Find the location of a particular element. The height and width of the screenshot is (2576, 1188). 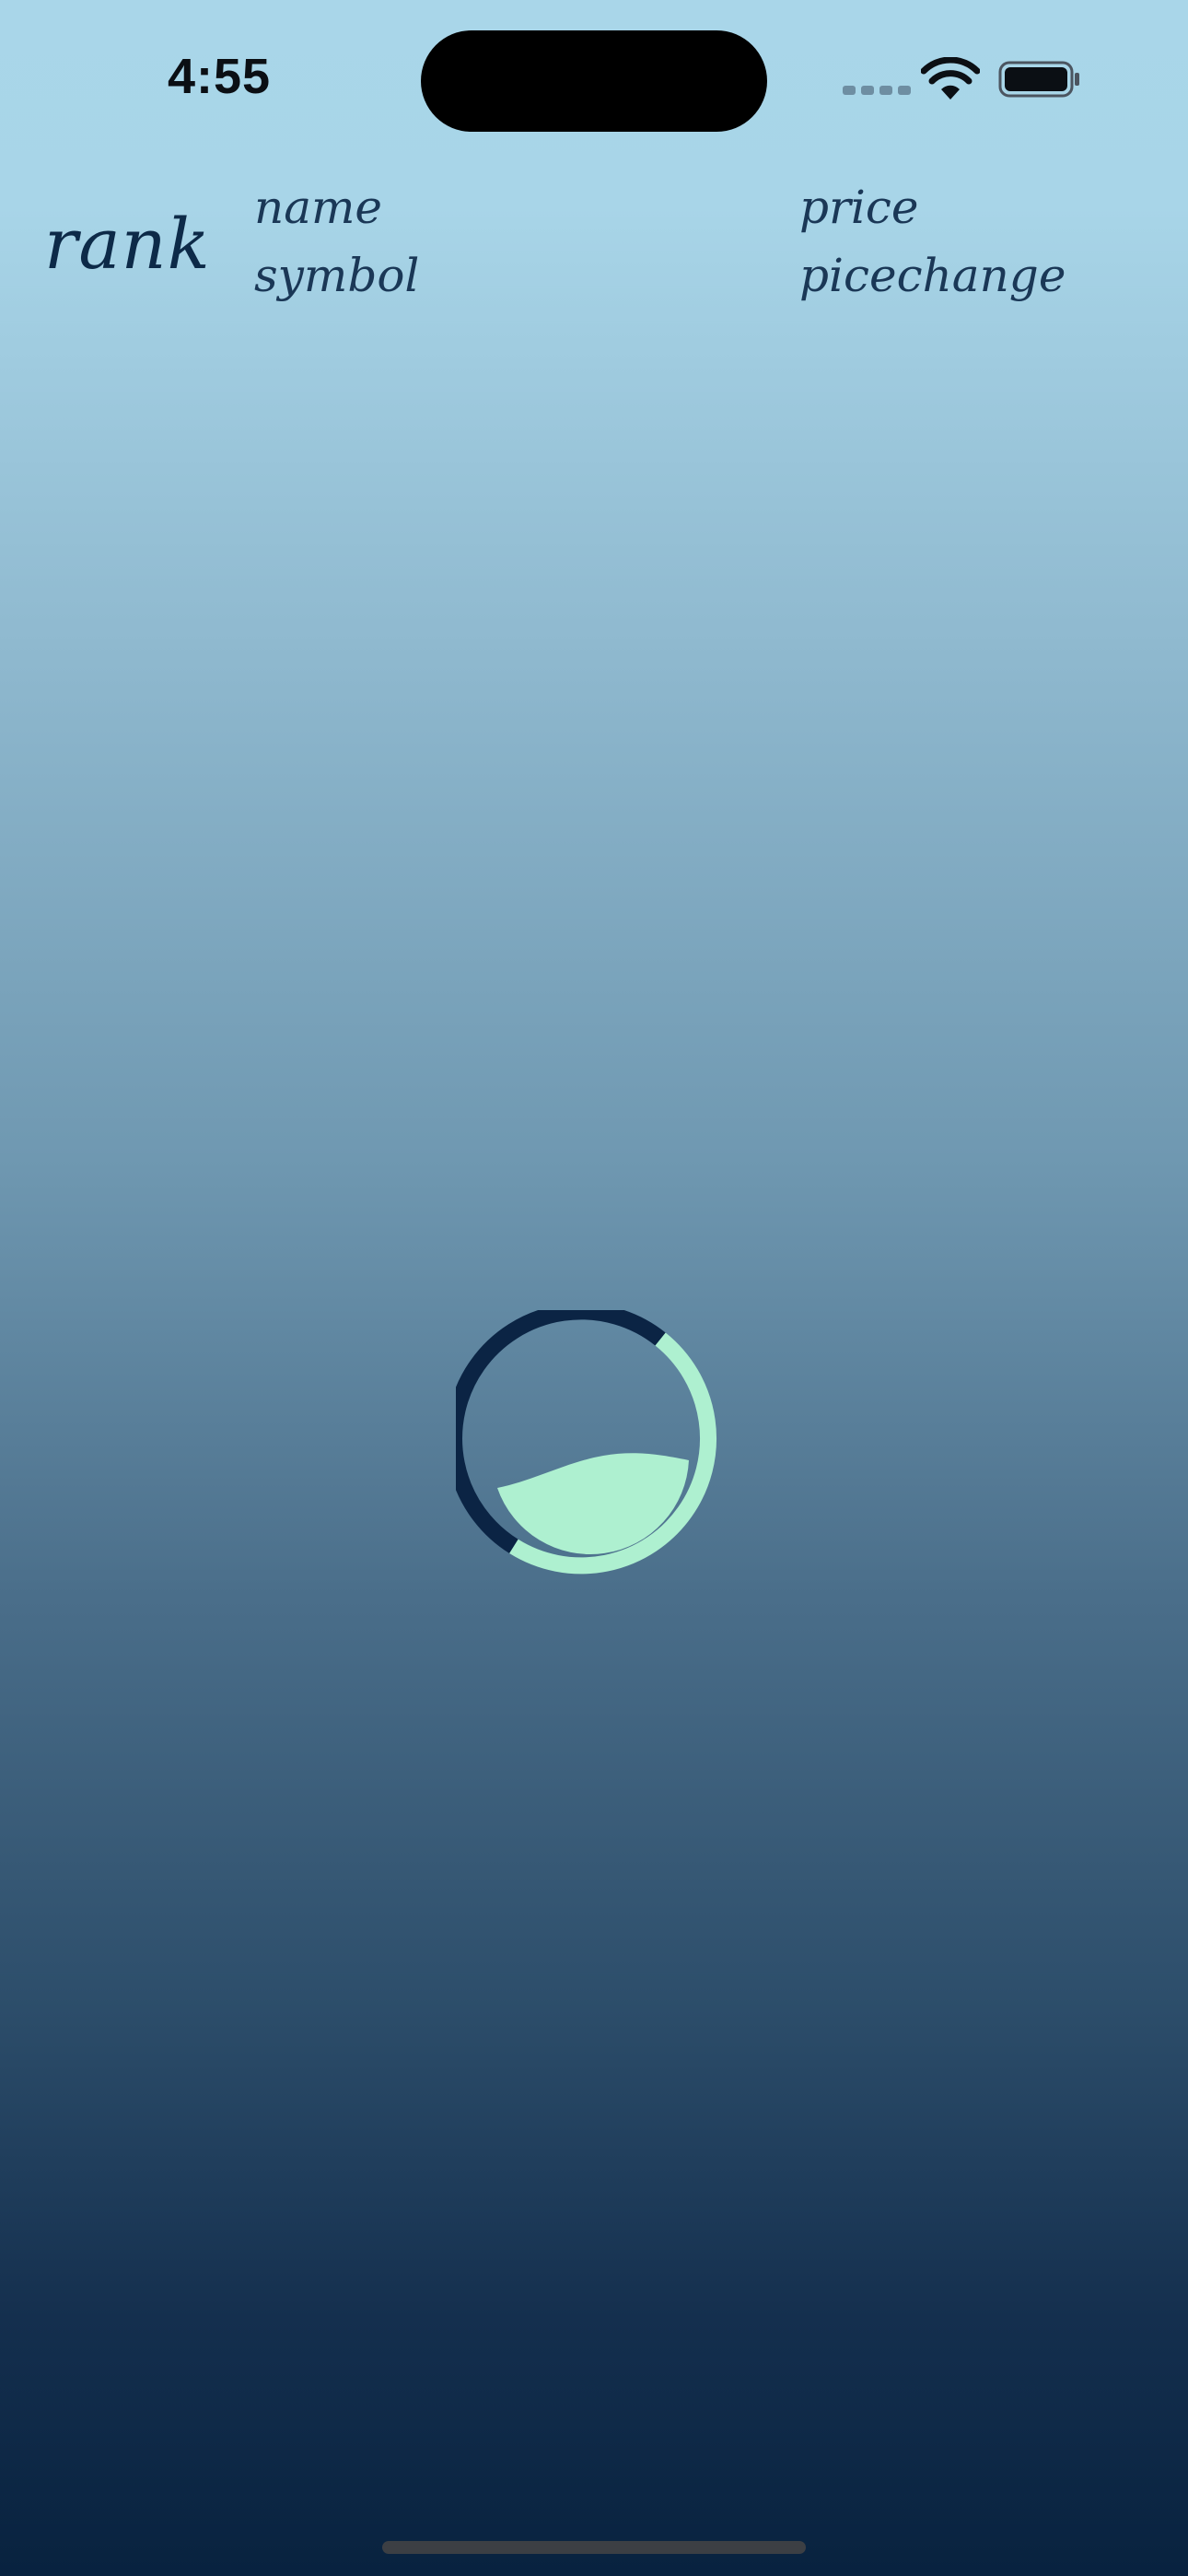

column-header-symbol: symbol is located at coordinates (337, 275).